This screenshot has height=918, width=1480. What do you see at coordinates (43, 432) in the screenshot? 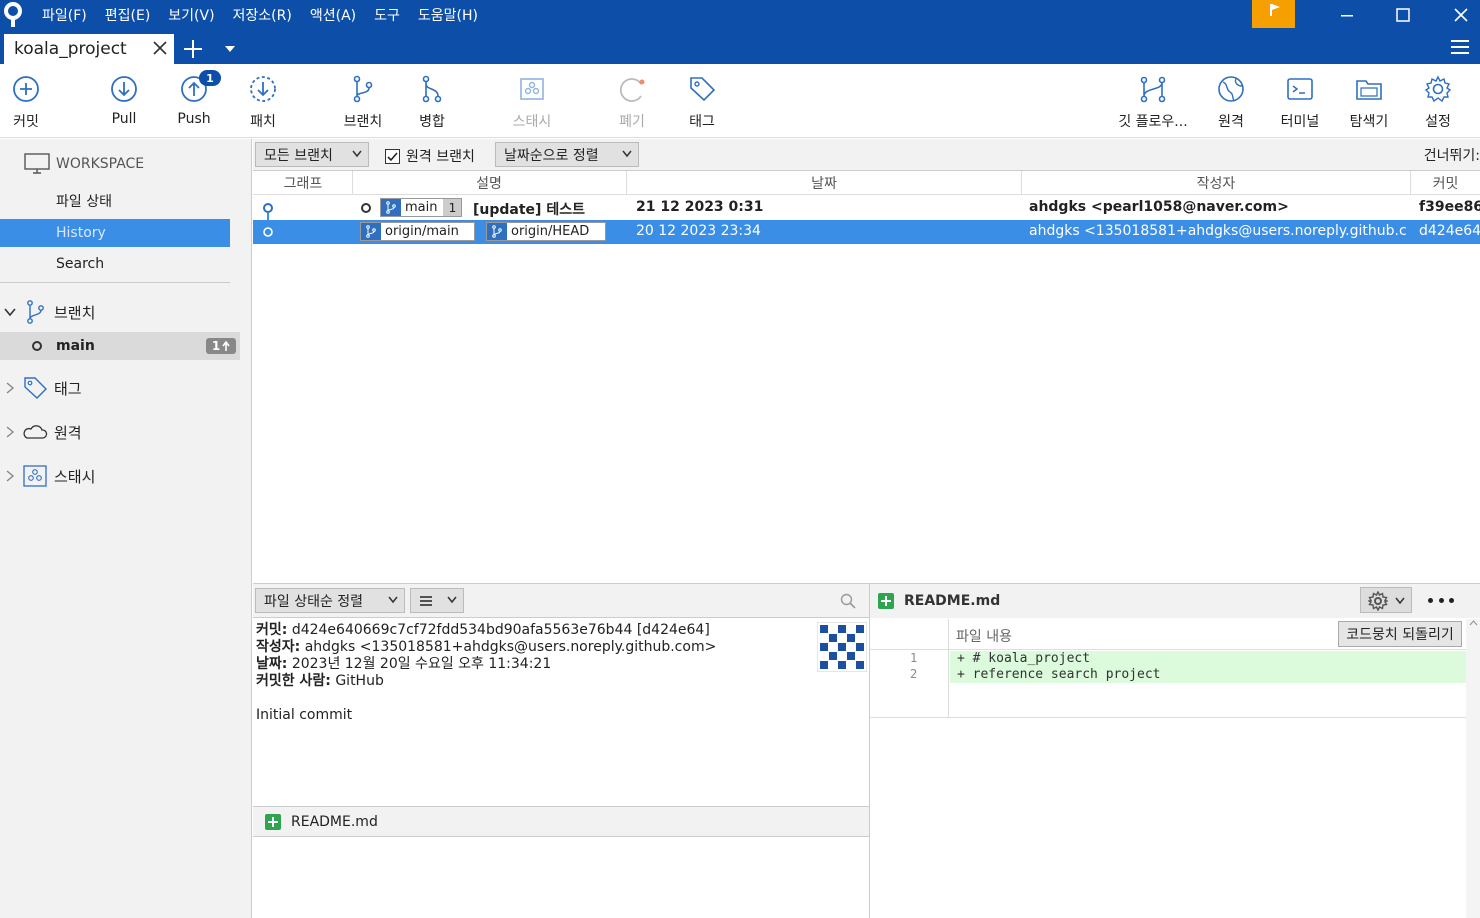
I see `sidebar-group-remotes: 원격` at bounding box center [43, 432].